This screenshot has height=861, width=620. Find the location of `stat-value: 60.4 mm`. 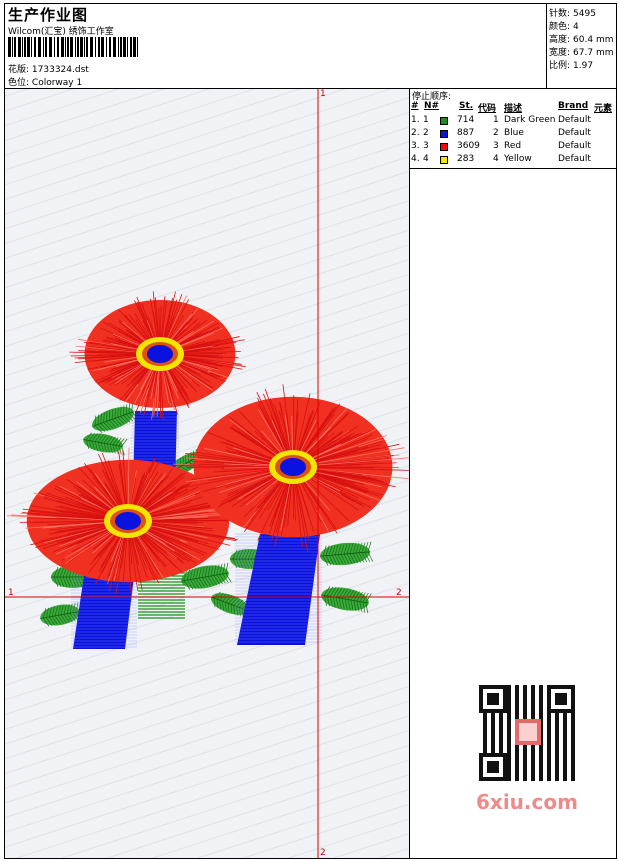

stat-value: 60.4 mm is located at coordinates (593, 40).